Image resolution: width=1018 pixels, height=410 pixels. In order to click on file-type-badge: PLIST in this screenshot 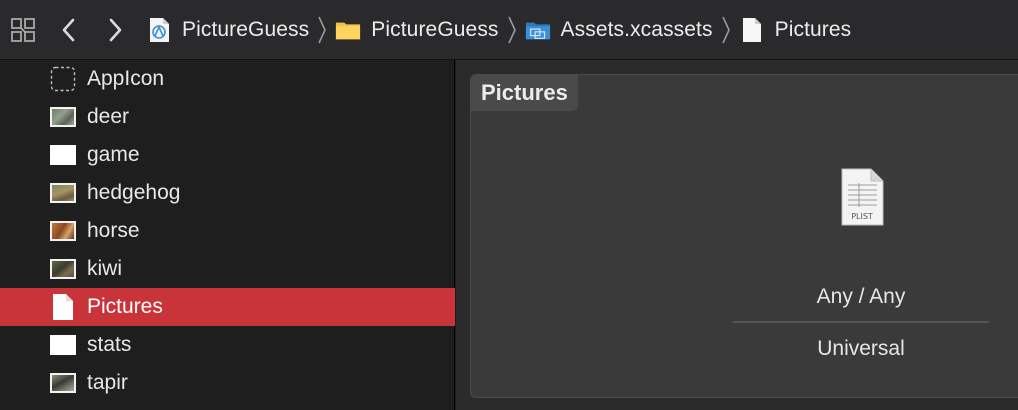, I will do `click(862, 216)`.